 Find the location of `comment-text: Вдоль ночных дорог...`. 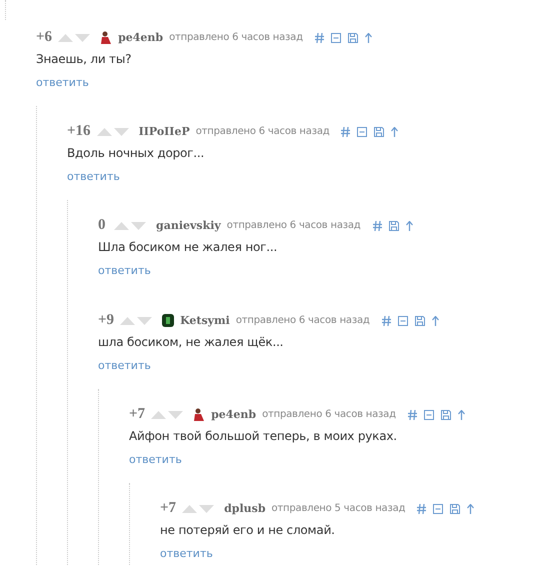

comment-text: Вдоль ночных дорог... is located at coordinates (136, 153).